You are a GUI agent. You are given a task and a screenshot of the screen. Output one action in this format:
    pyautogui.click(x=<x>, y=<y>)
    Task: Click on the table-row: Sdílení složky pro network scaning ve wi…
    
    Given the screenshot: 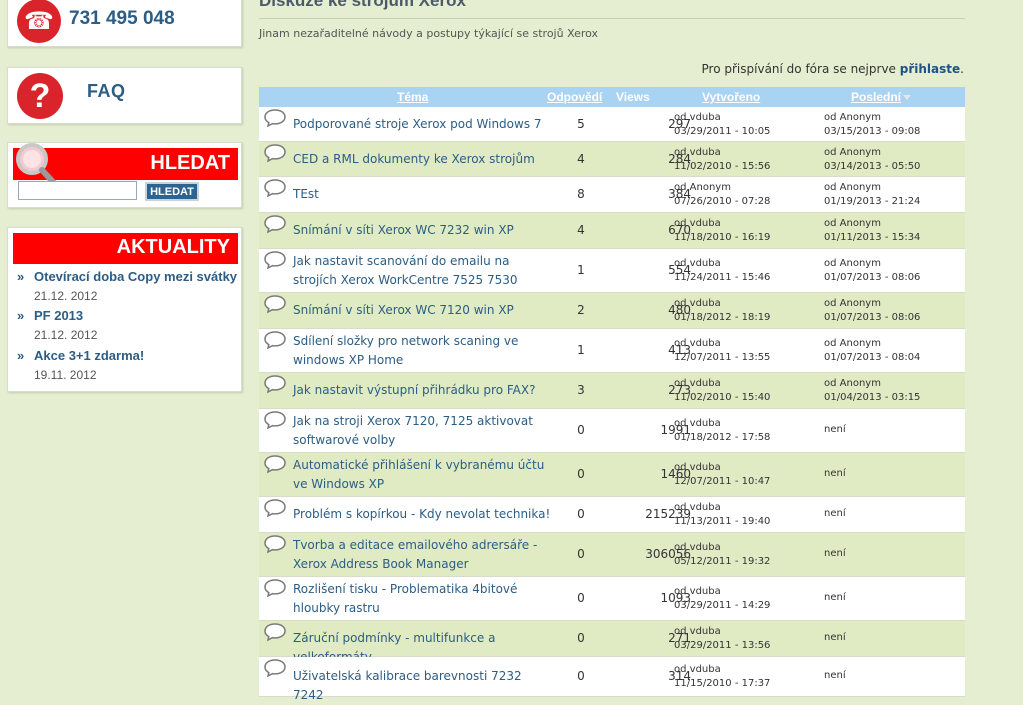 What is the action you would take?
    pyautogui.click(x=612, y=351)
    